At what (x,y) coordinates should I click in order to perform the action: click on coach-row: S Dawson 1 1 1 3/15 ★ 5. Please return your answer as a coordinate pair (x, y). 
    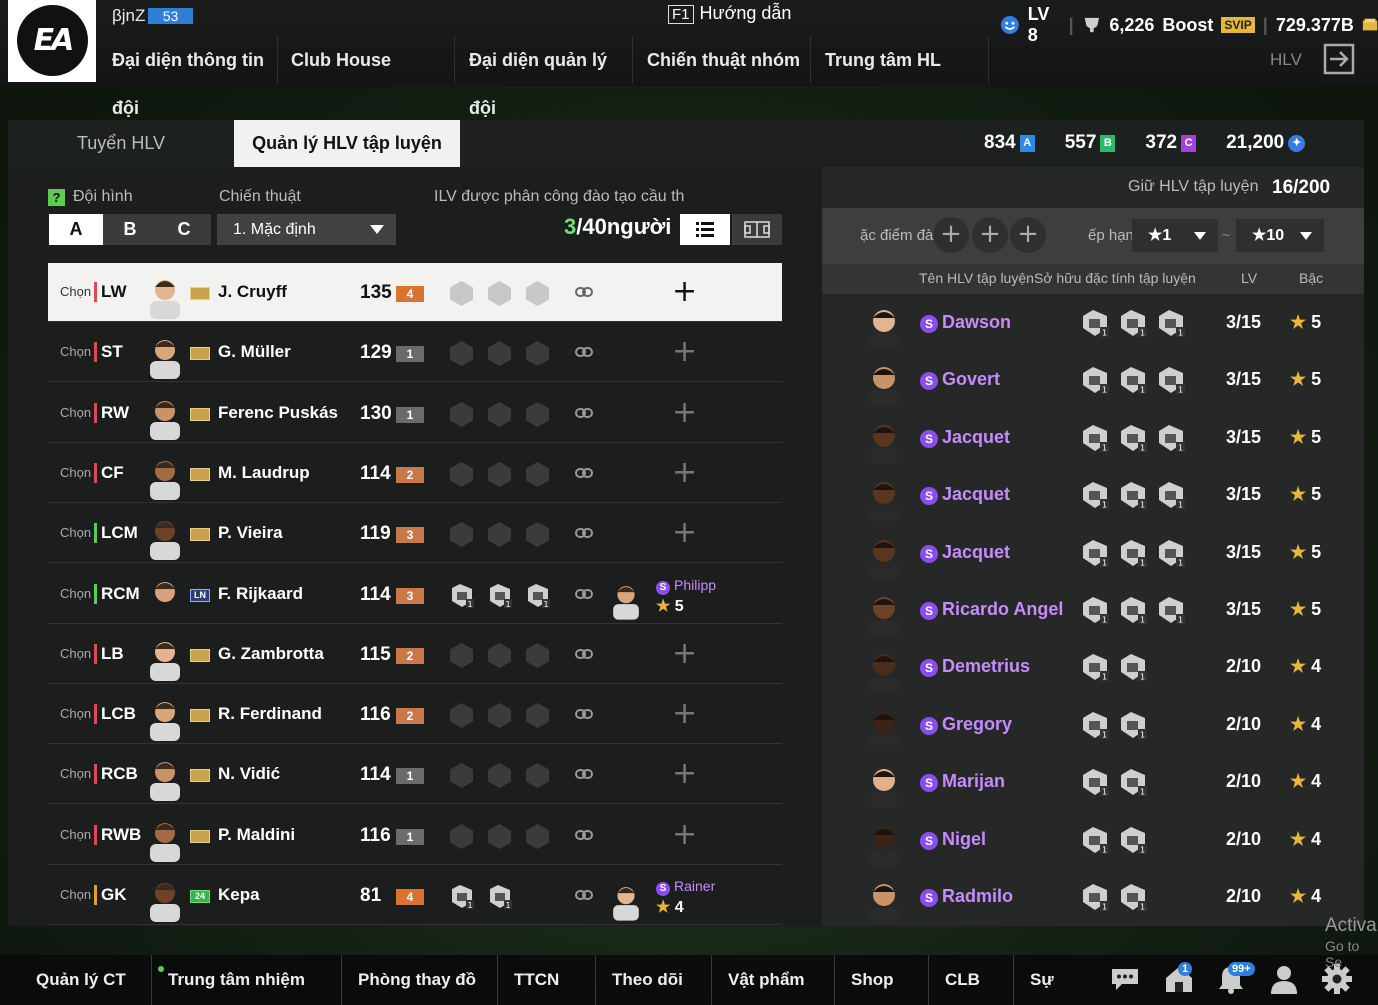
    Looking at the image, I should click on (1093, 323).